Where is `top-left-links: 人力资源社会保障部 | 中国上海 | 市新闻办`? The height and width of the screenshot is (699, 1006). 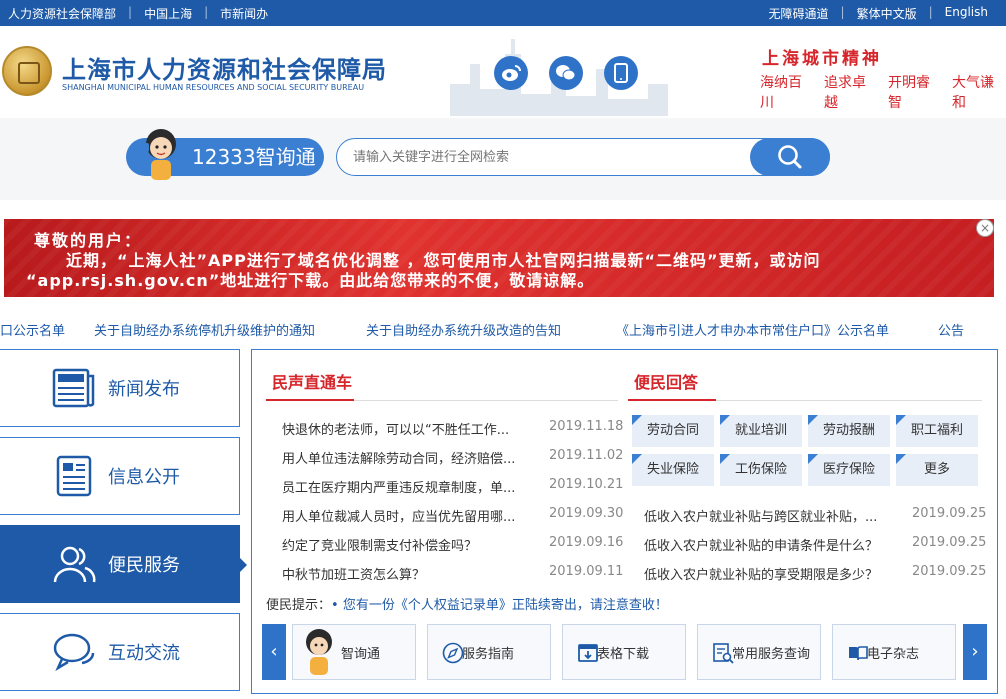
top-left-links: 人力资源社会保障部 | 中国上海 | 市新闻办 is located at coordinates (138, 13).